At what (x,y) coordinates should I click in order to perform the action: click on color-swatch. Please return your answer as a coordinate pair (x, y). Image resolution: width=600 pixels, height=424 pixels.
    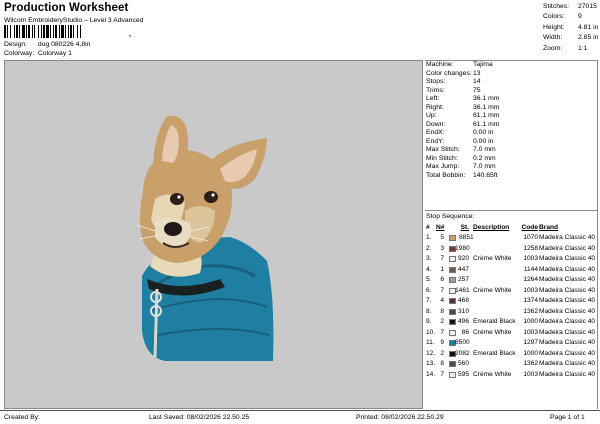
    Looking at the image, I should click on (452, 238).